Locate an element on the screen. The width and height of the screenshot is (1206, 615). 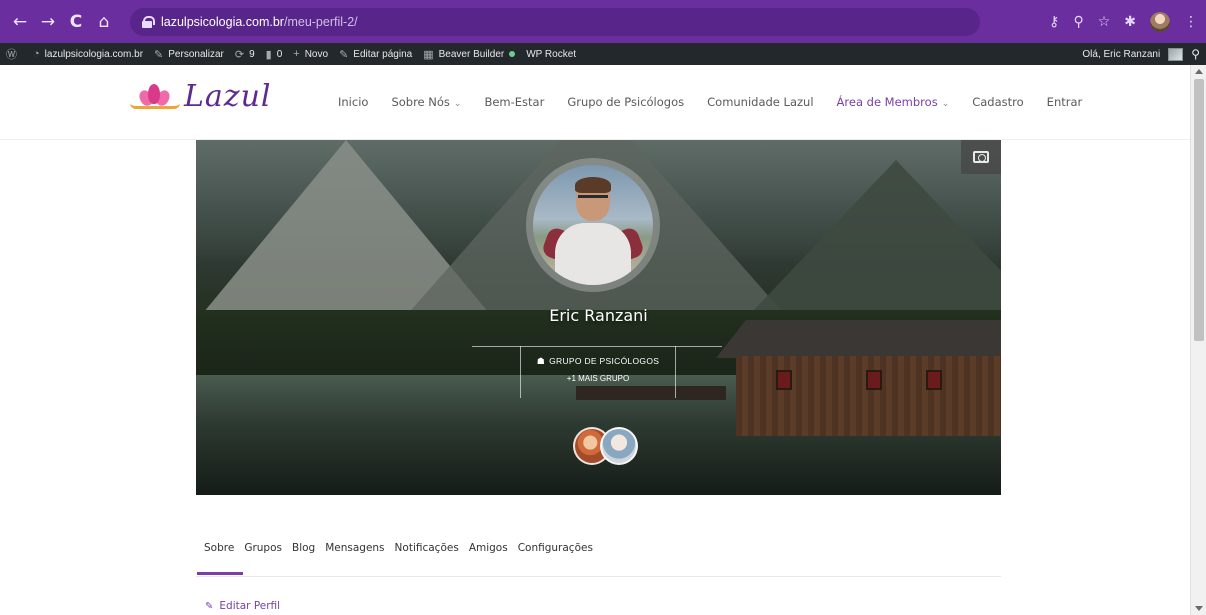
updates-icon: ⟳ is located at coordinates (239, 54).